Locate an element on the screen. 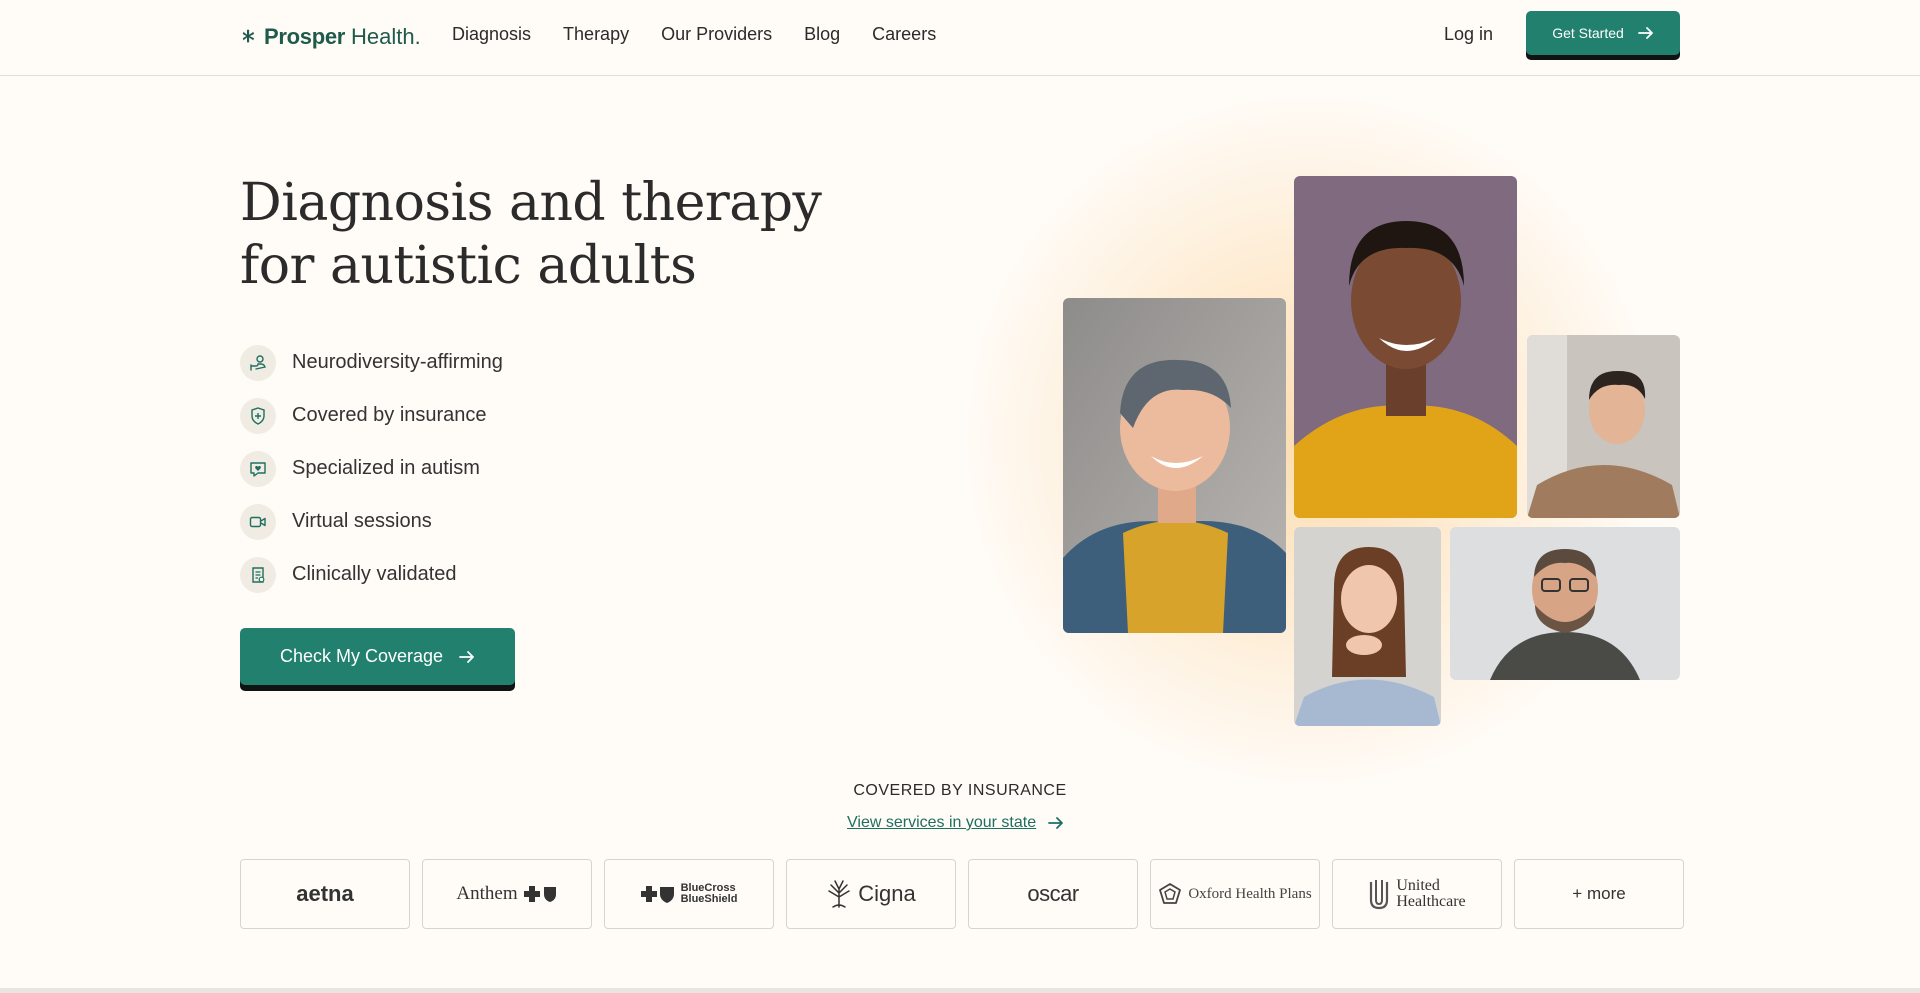 The image size is (1920, 993). feature-item: Neurodiversity-affirming is located at coordinates (371, 362).